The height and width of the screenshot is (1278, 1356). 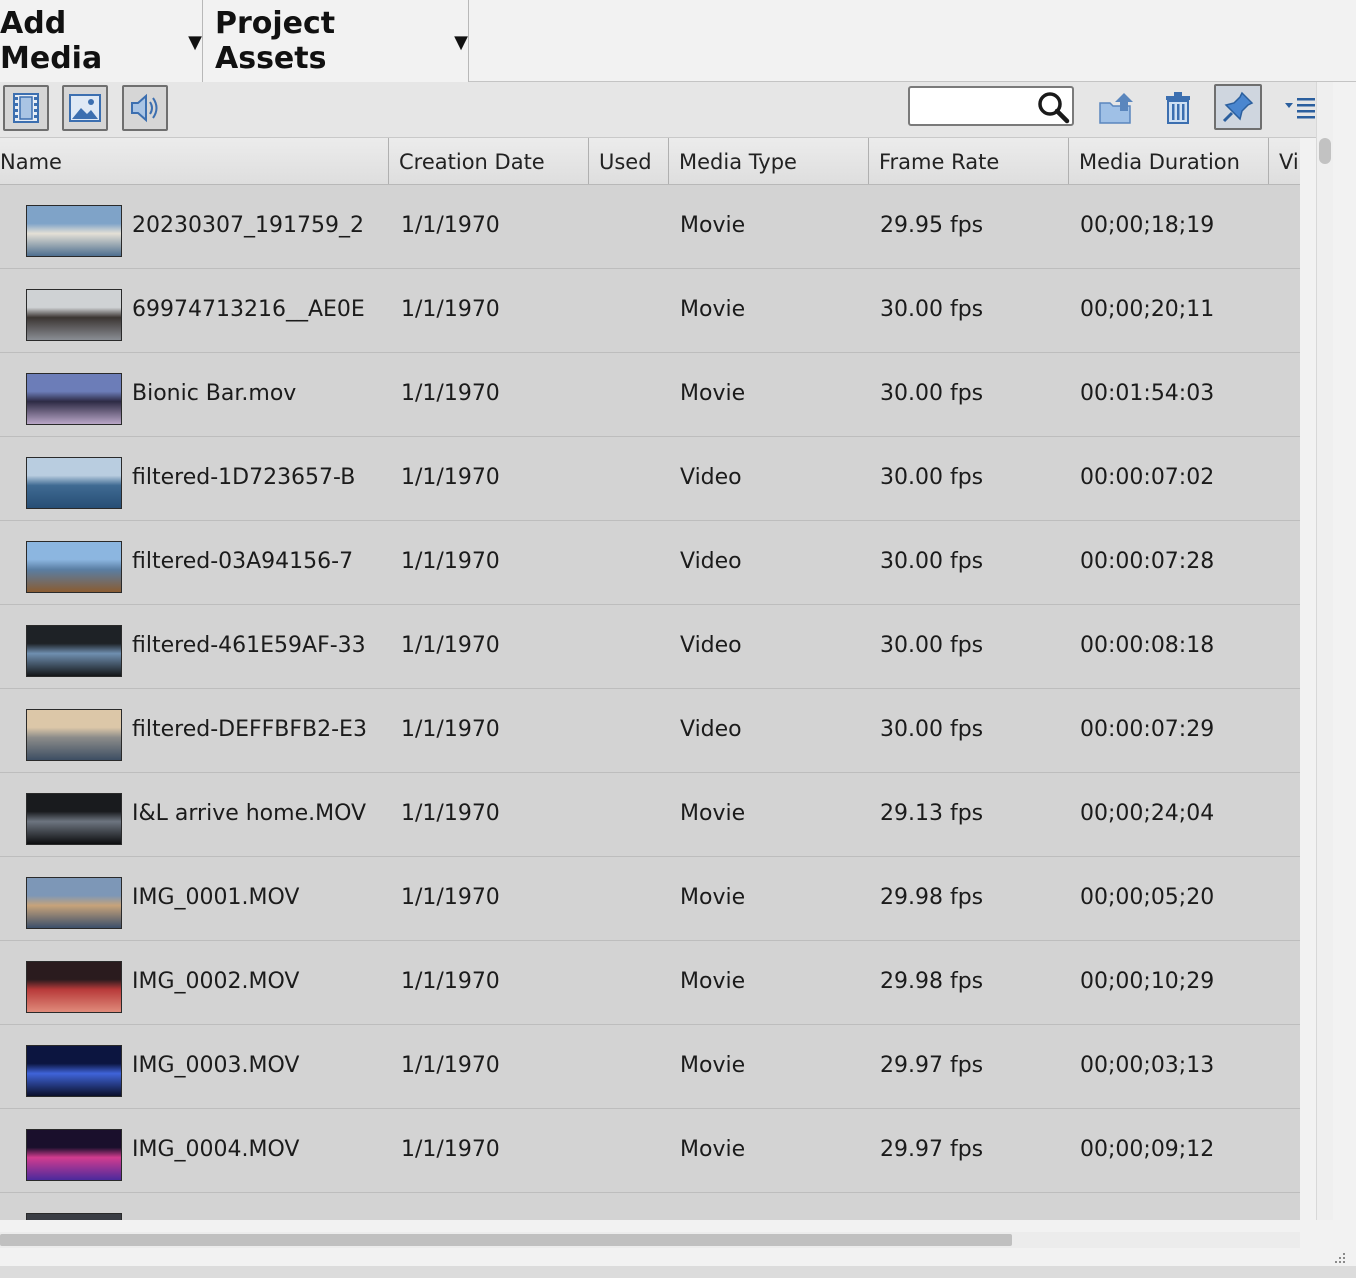 I want to click on search-input, so click(x=978, y=107).